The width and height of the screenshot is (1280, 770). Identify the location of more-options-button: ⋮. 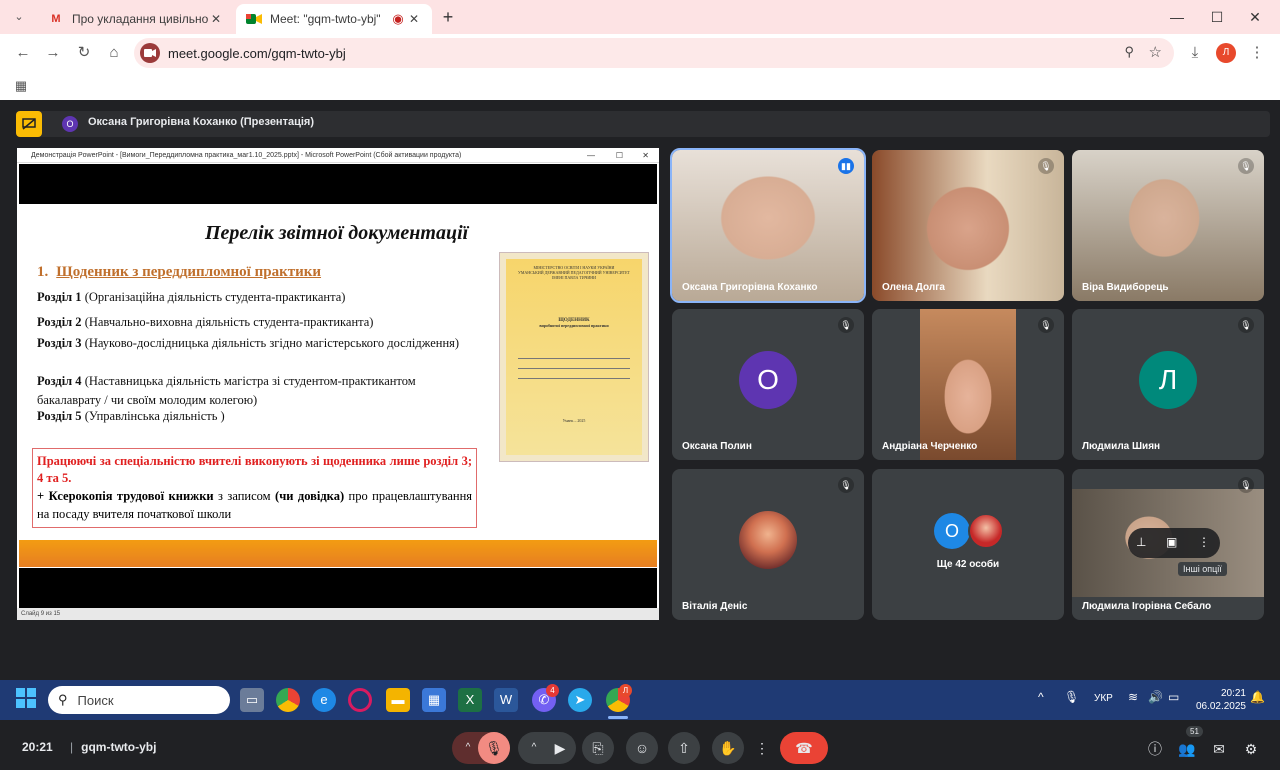
(762, 748).